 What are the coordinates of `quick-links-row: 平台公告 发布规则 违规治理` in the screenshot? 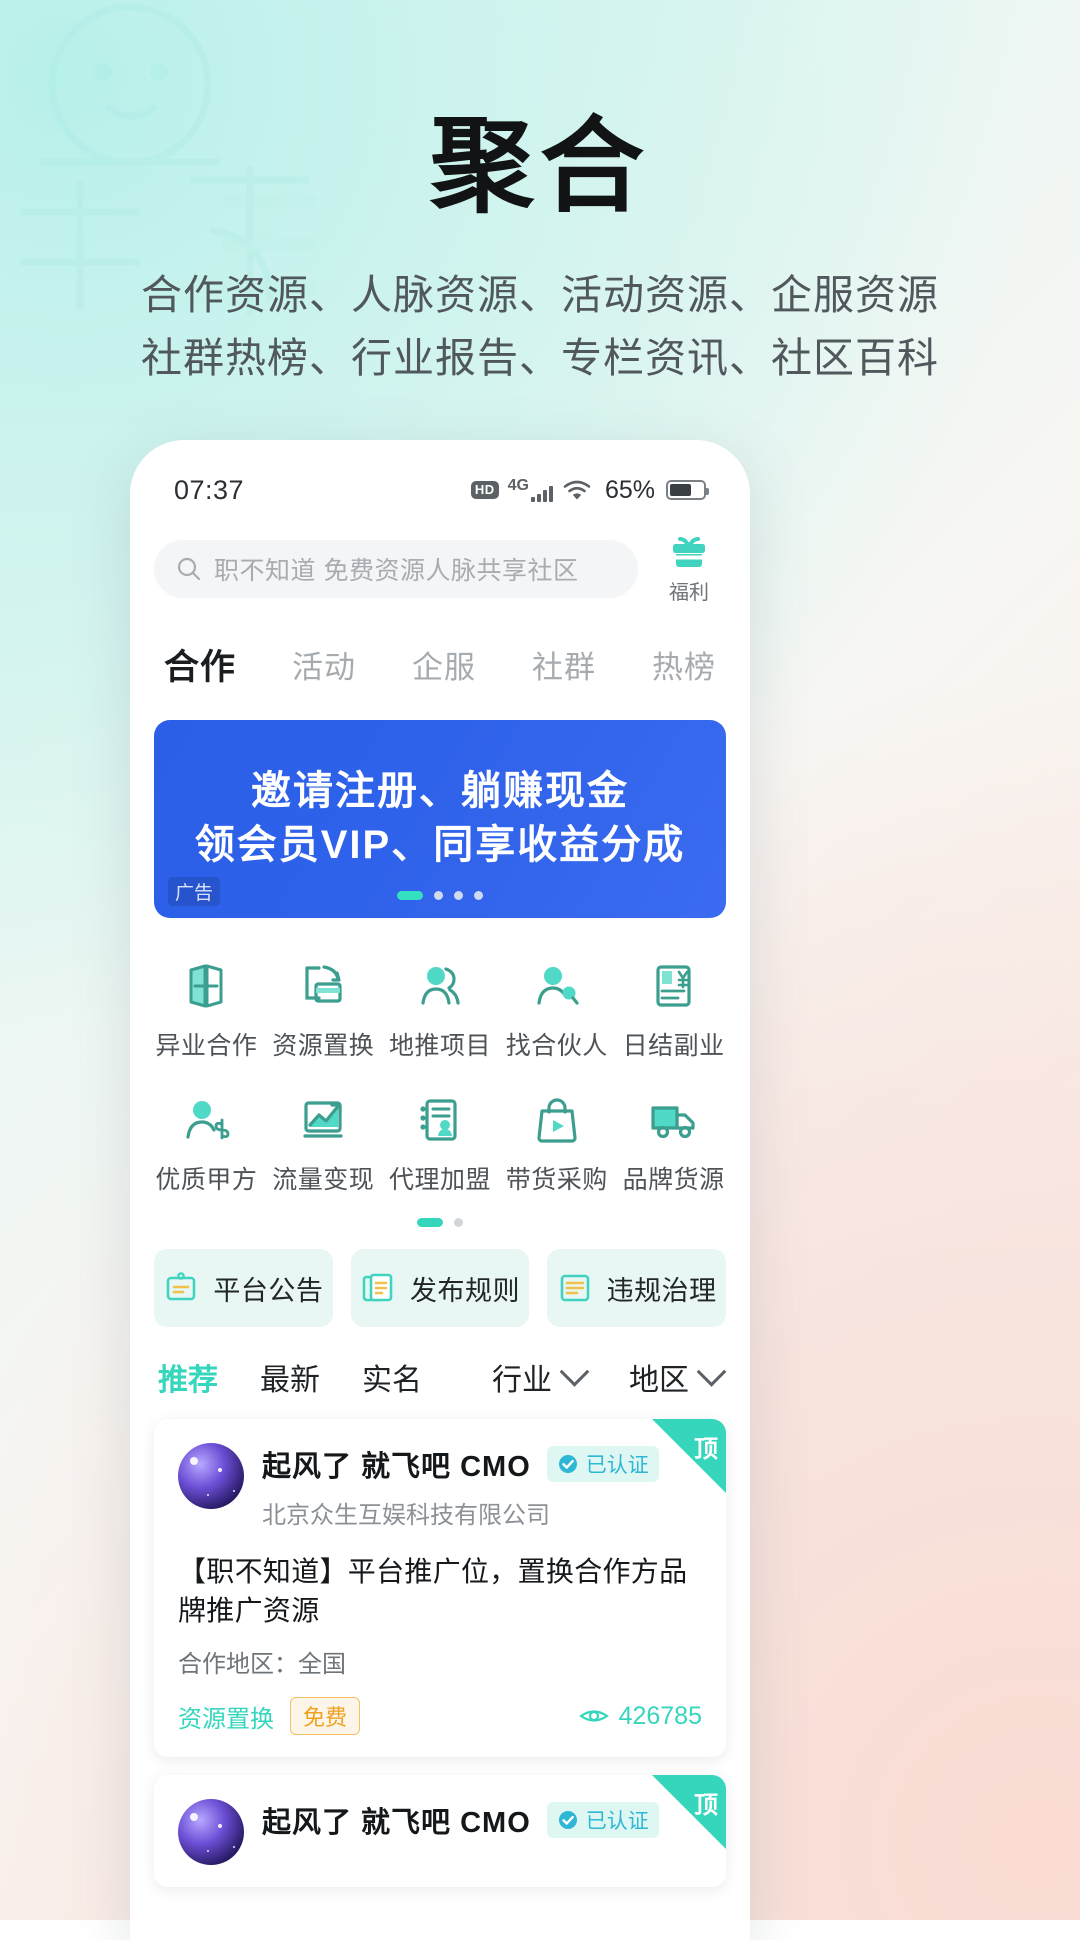 It's located at (440, 1277).